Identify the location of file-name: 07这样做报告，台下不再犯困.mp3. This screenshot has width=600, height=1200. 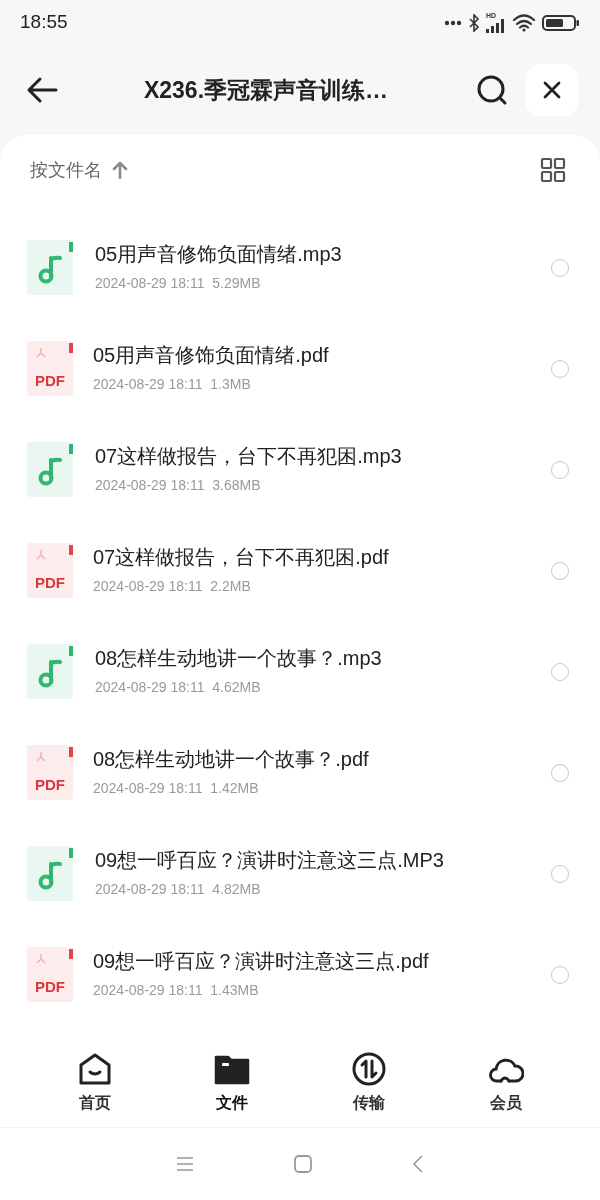
(249, 456).